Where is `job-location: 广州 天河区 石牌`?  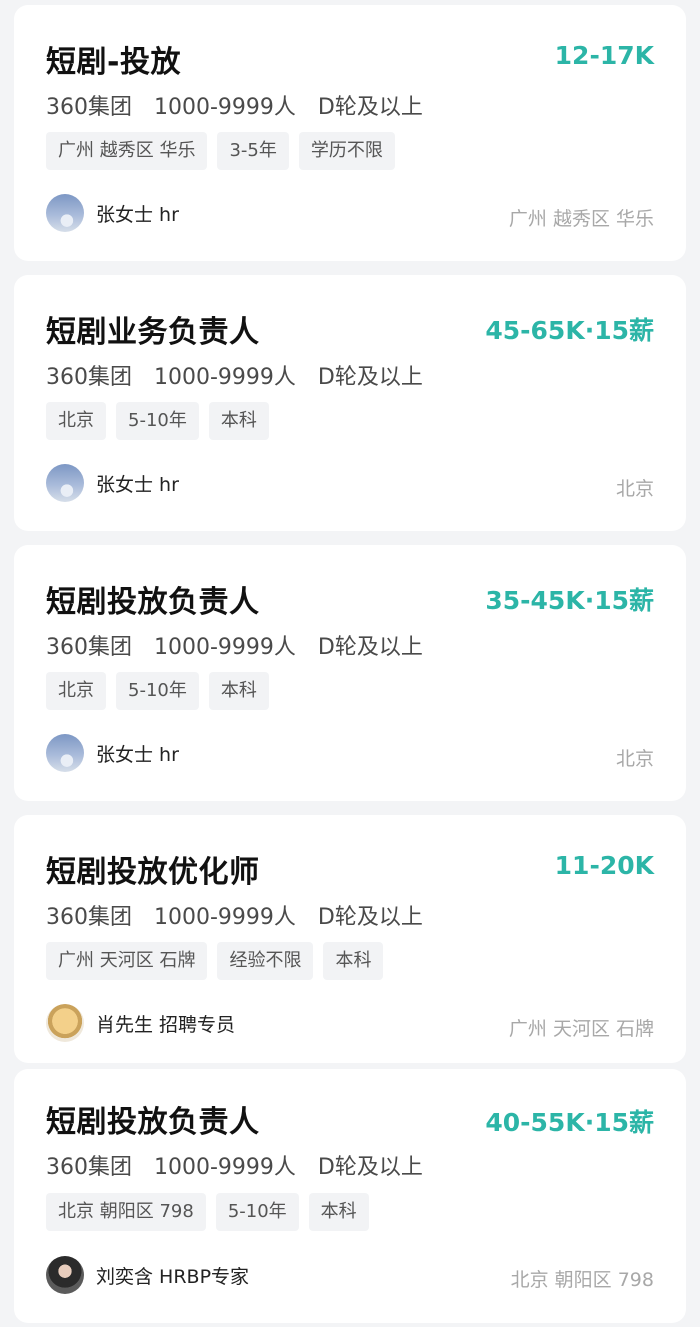 job-location: 广州 天河区 石牌 is located at coordinates (581, 1029).